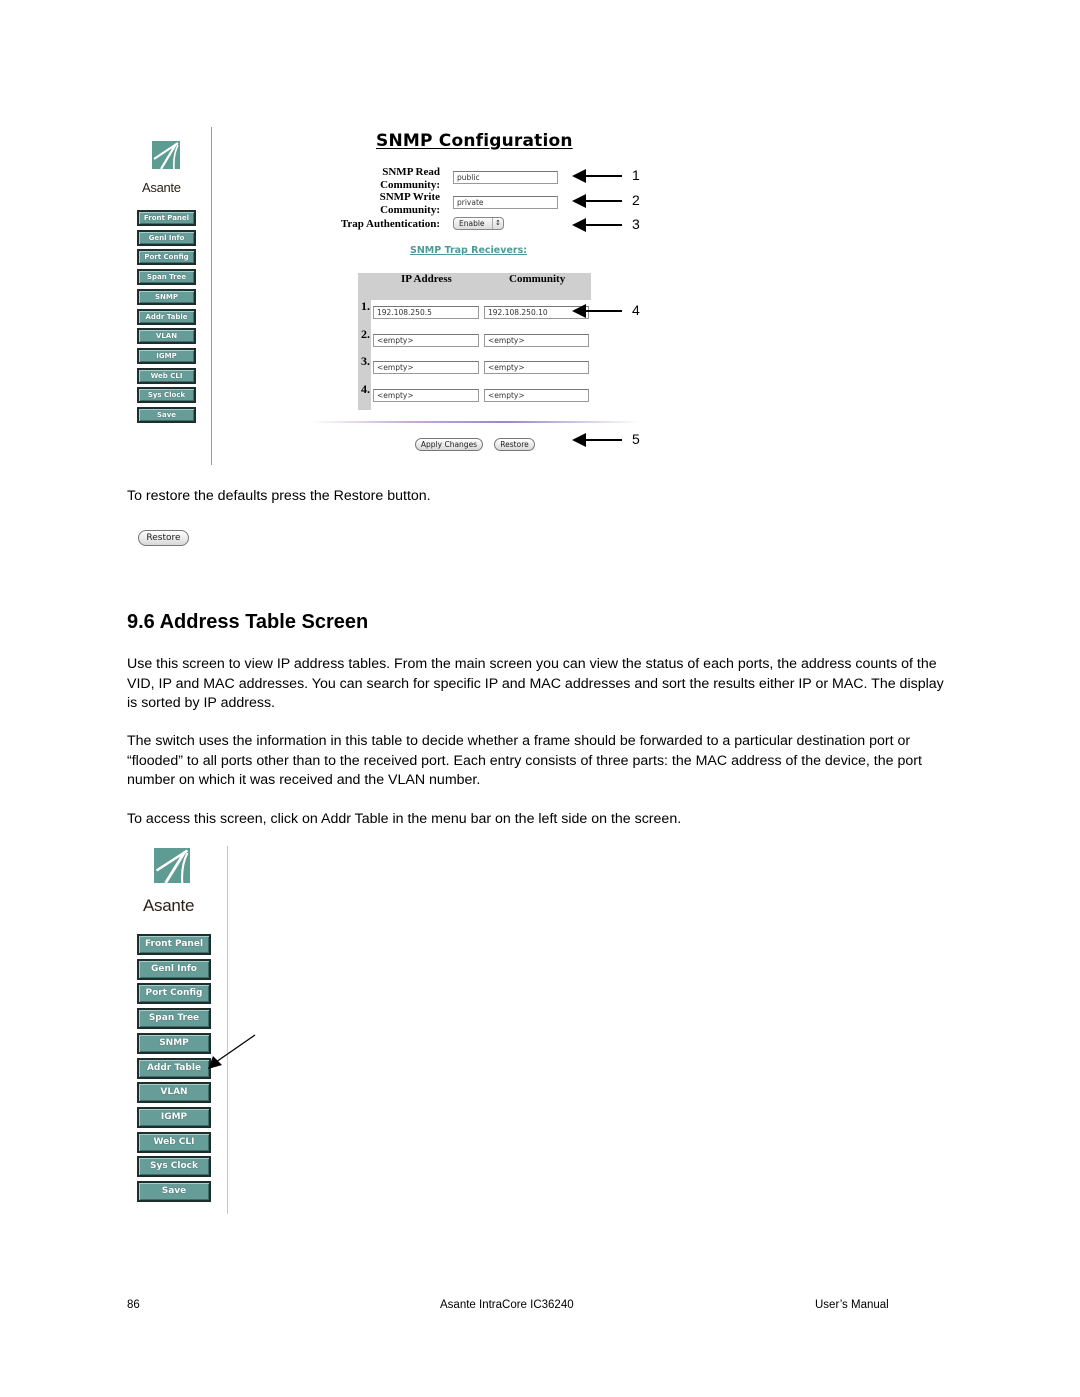 This screenshot has width=1080, height=1397. I want to click on callout-number: 5, so click(636, 439).